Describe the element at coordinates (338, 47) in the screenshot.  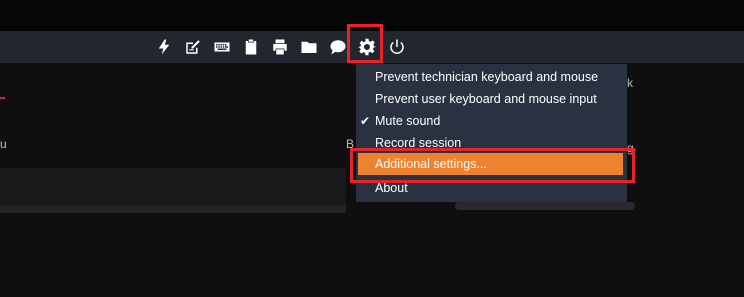
I see `chat-icon` at that location.